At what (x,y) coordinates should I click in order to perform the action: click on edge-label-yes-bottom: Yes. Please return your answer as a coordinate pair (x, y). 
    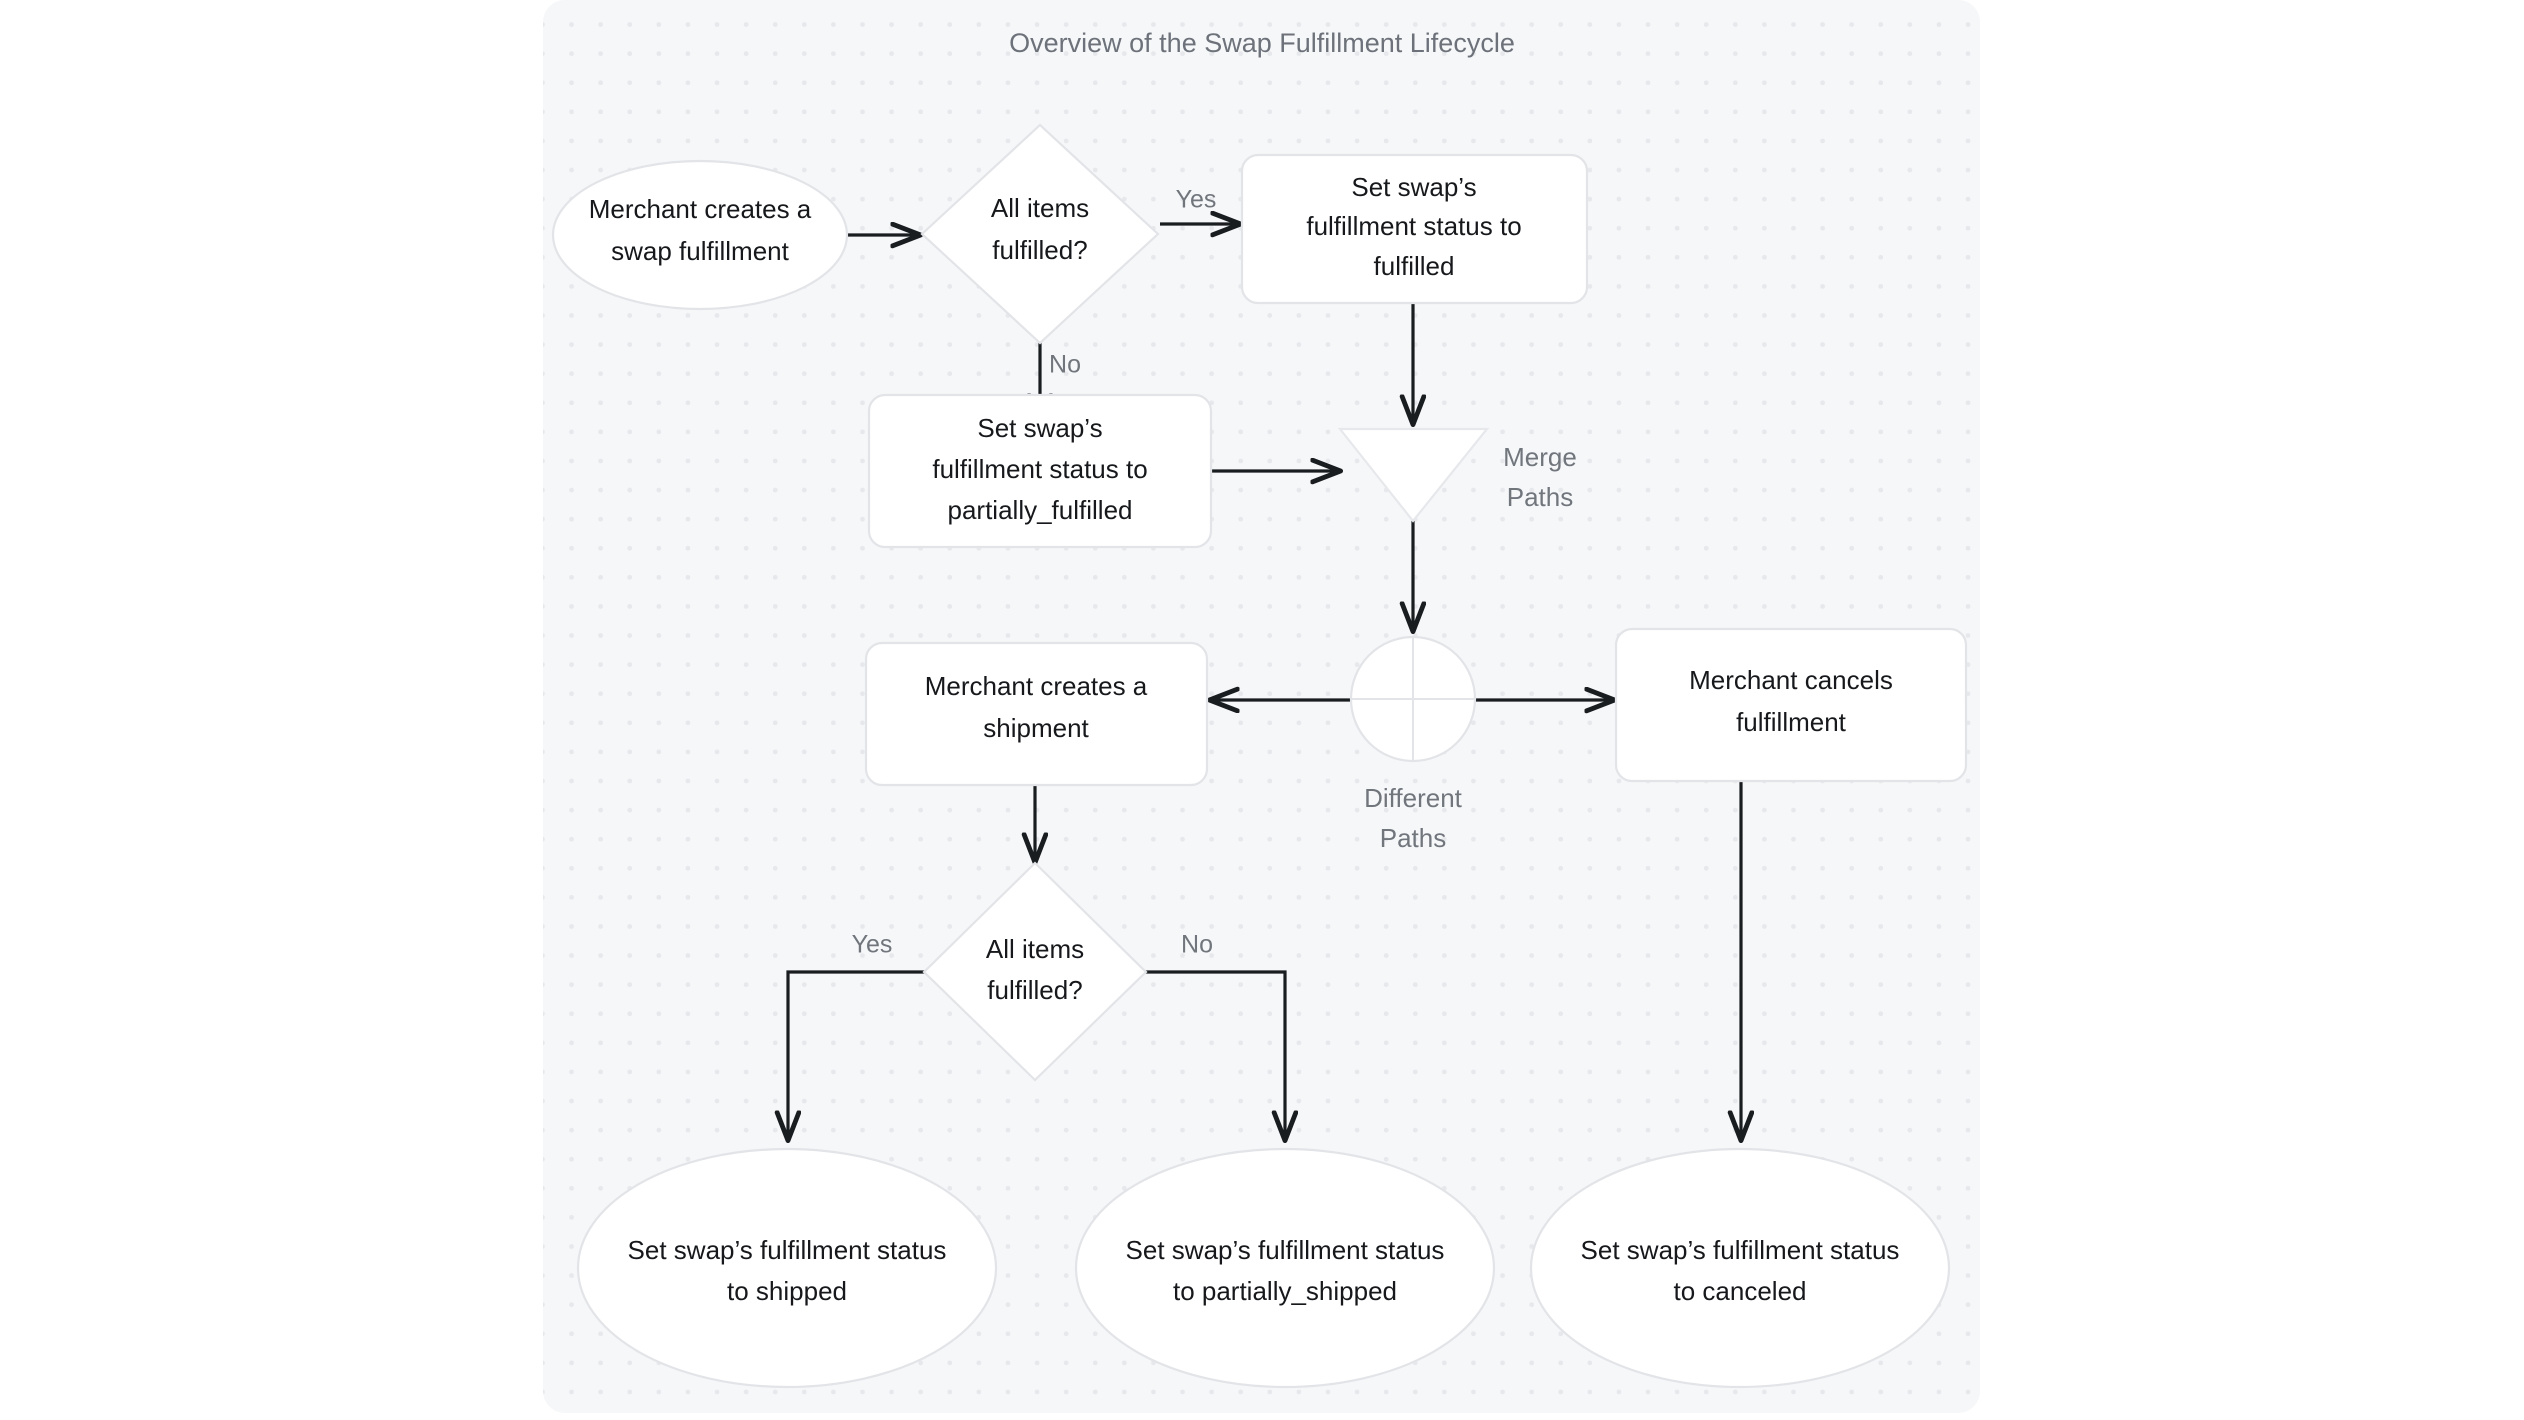
    Looking at the image, I should click on (872, 945).